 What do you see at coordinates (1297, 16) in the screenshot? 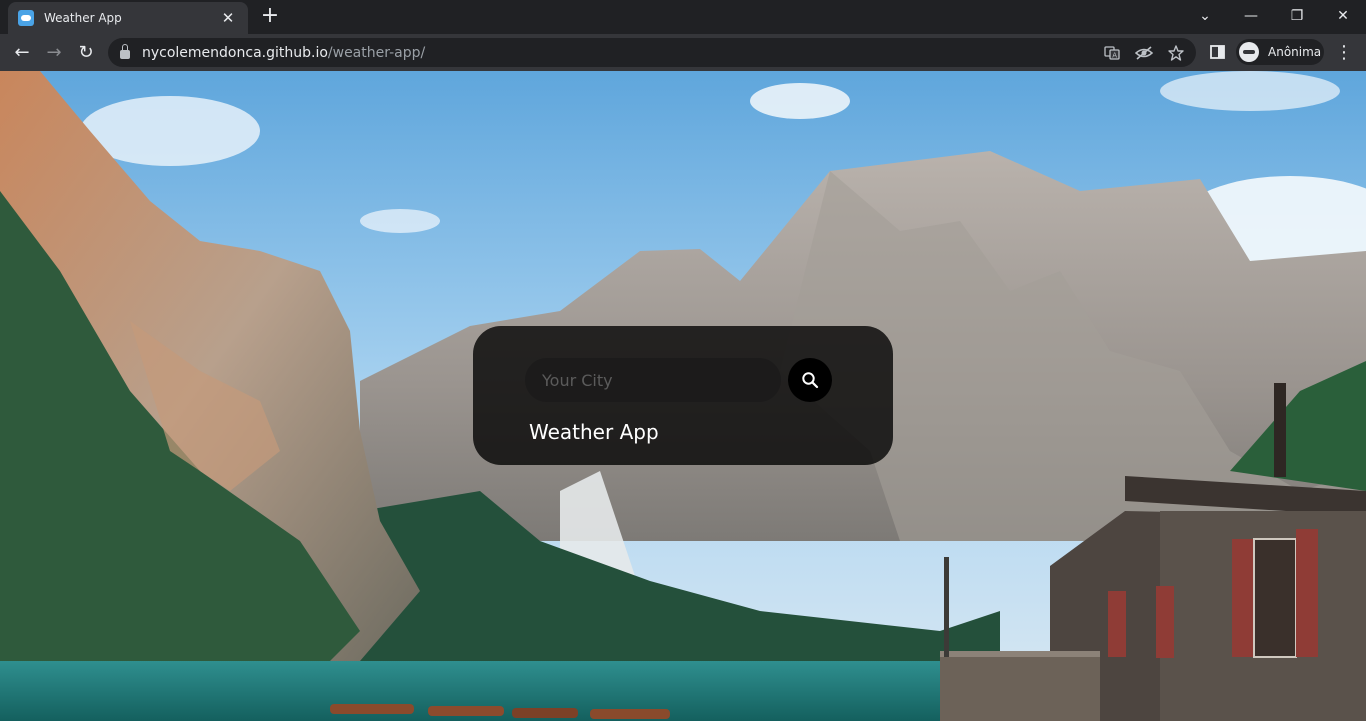
I see `restore-button: ❐` at bounding box center [1297, 16].